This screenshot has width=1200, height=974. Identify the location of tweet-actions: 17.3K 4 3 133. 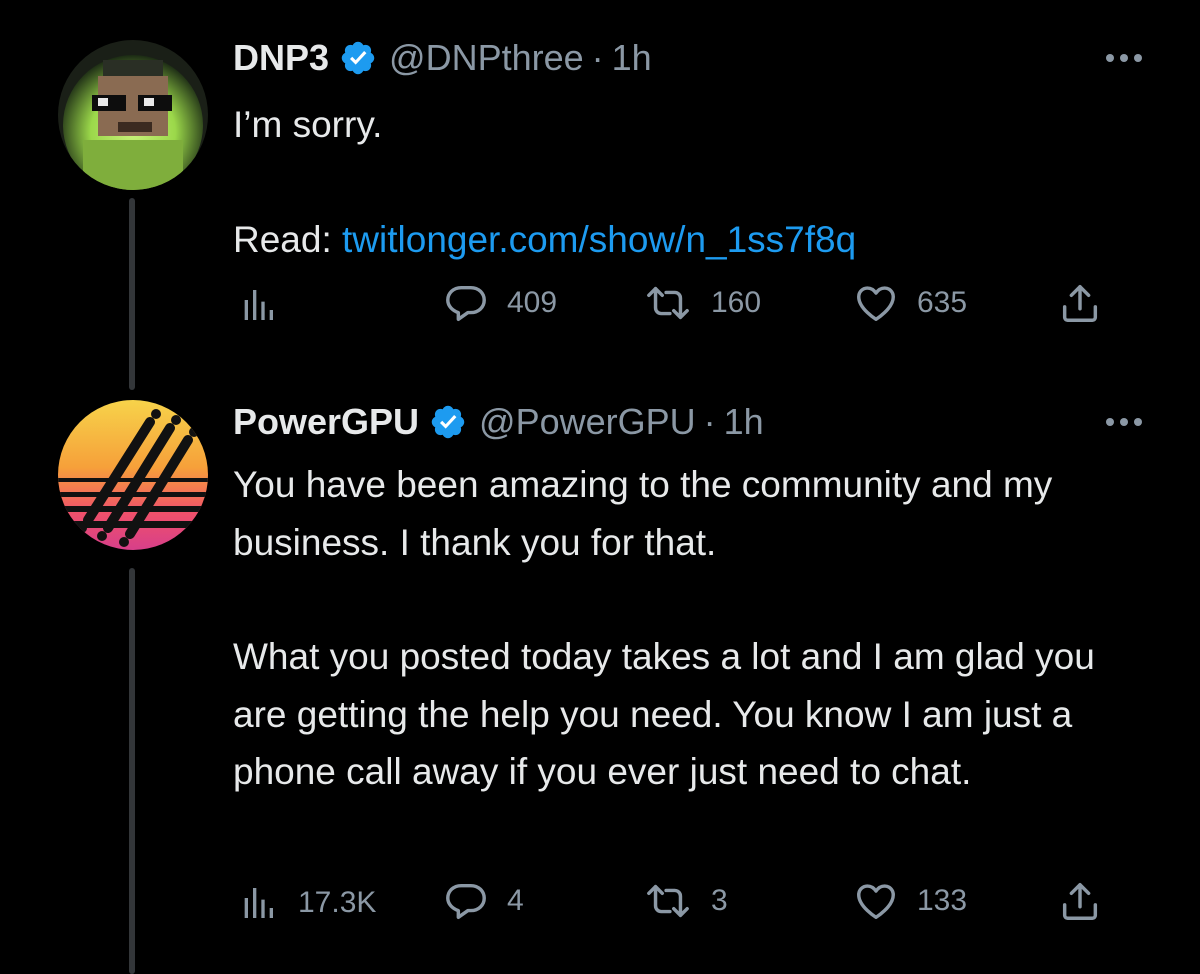
(673, 903).